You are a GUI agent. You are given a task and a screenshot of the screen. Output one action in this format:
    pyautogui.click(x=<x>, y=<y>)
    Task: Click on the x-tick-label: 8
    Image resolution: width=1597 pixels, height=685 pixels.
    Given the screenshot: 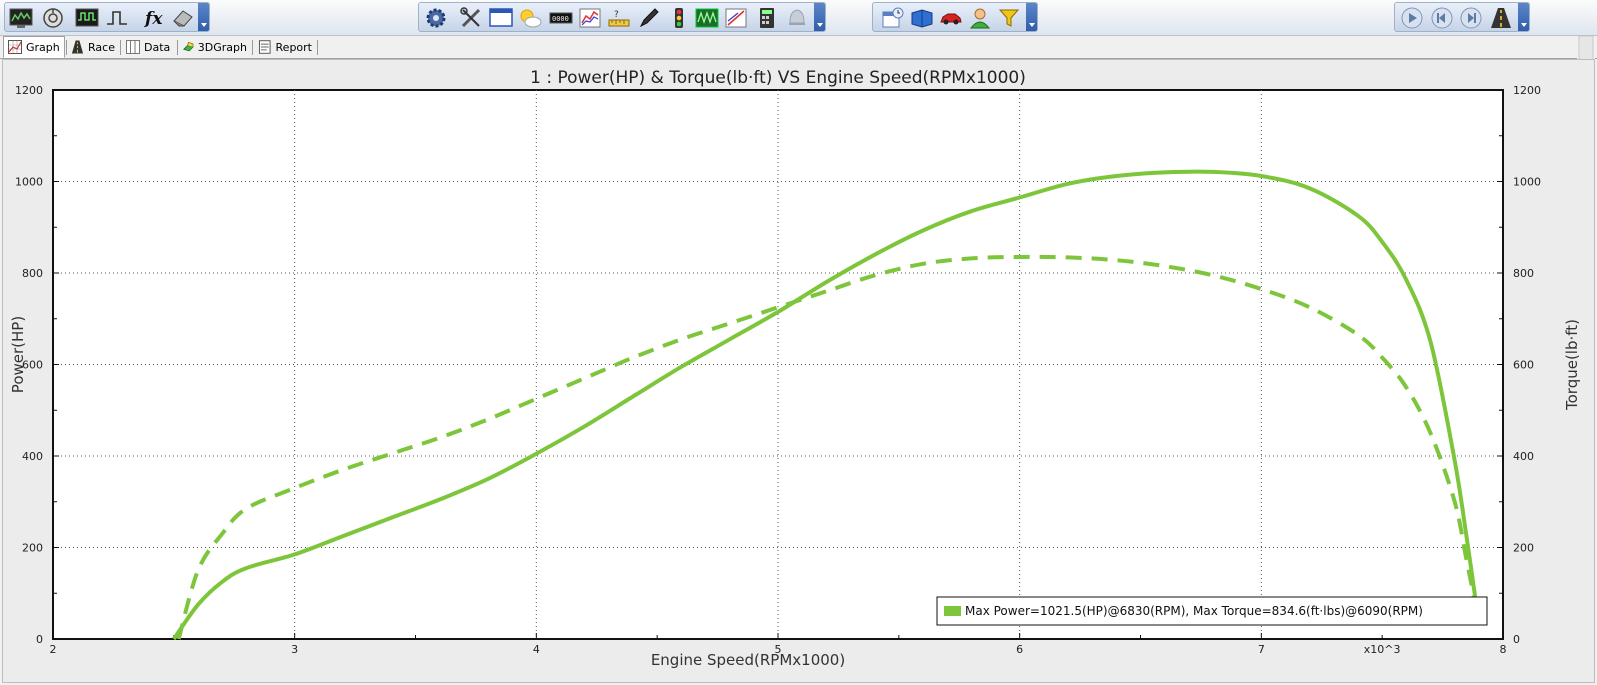 What is the action you would take?
    pyautogui.click(x=1503, y=649)
    